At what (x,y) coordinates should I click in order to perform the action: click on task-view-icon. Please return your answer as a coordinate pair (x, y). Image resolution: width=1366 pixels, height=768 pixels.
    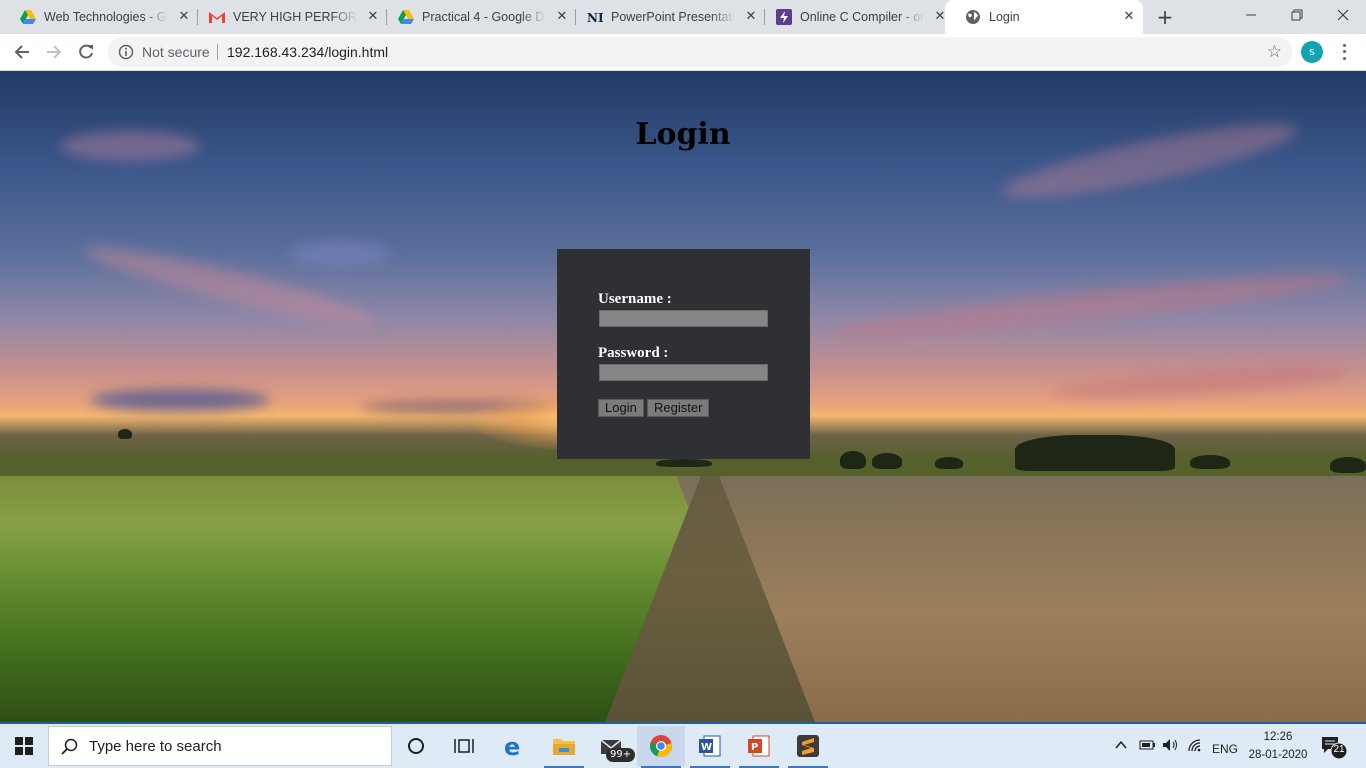
    Looking at the image, I should click on (464, 746).